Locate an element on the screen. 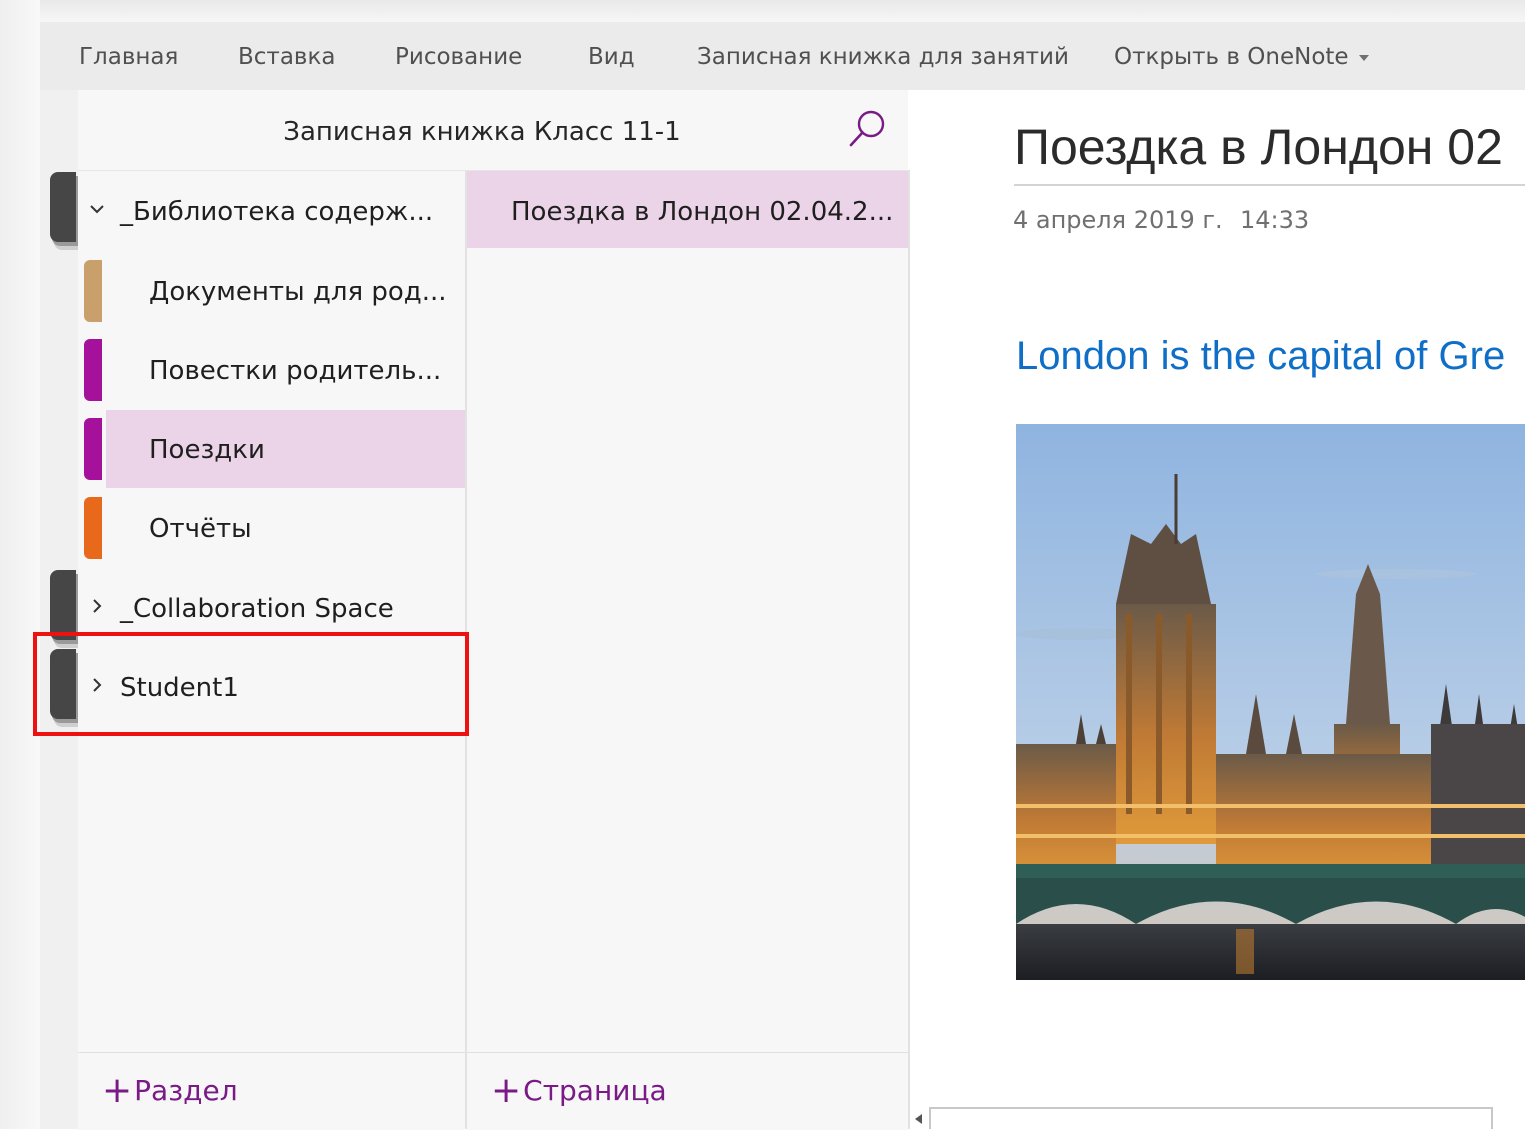  tab-insert: Вставка is located at coordinates (286, 56).